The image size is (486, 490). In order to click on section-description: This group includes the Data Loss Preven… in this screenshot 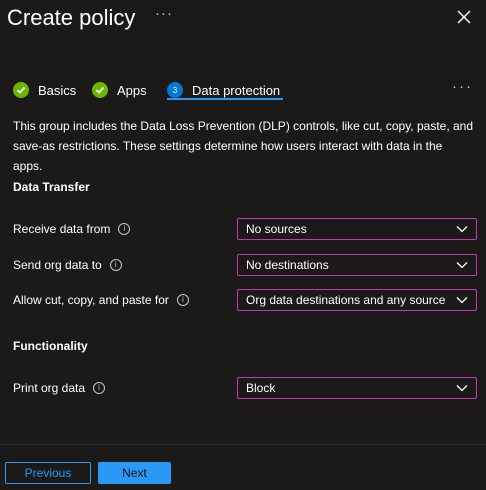, I will do `click(243, 146)`.